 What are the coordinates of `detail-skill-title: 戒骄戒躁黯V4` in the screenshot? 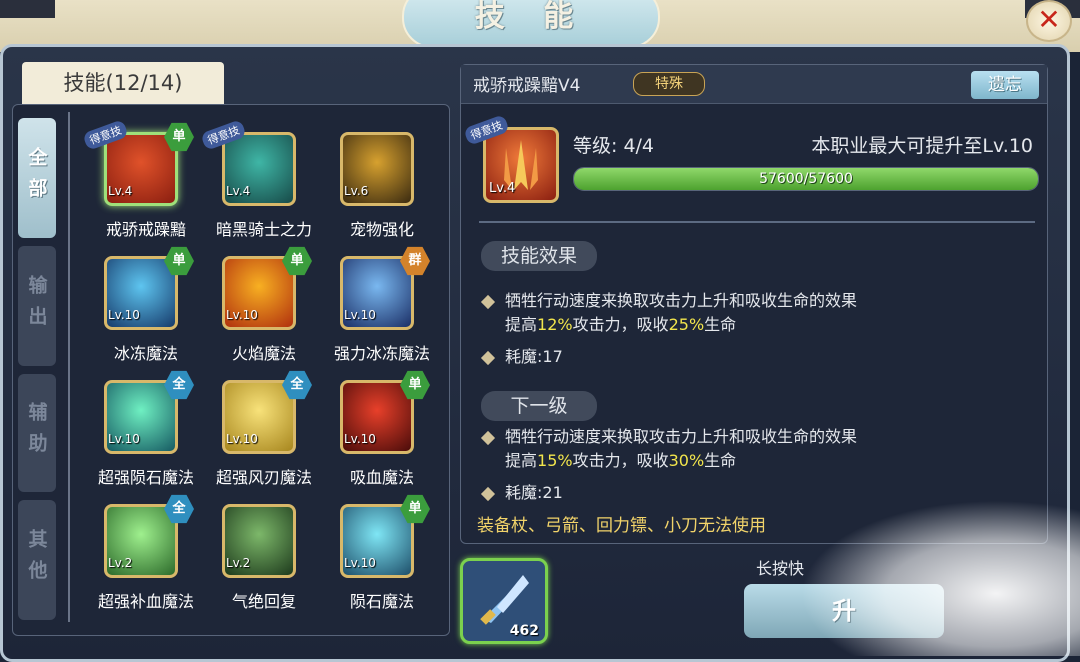 It's located at (527, 86).